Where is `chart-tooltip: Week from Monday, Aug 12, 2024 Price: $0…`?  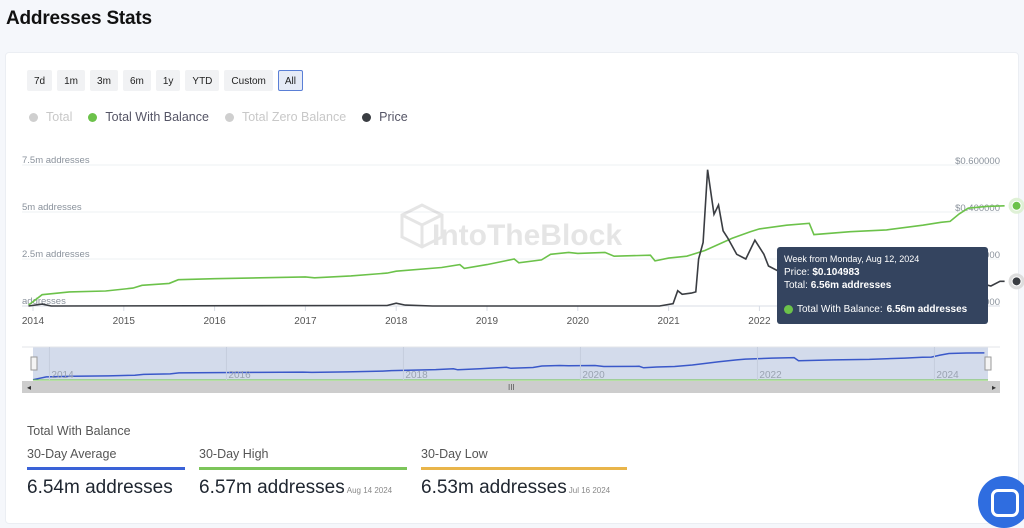
chart-tooltip: Week from Monday, Aug 12, 2024 Price: $0… is located at coordinates (882, 285).